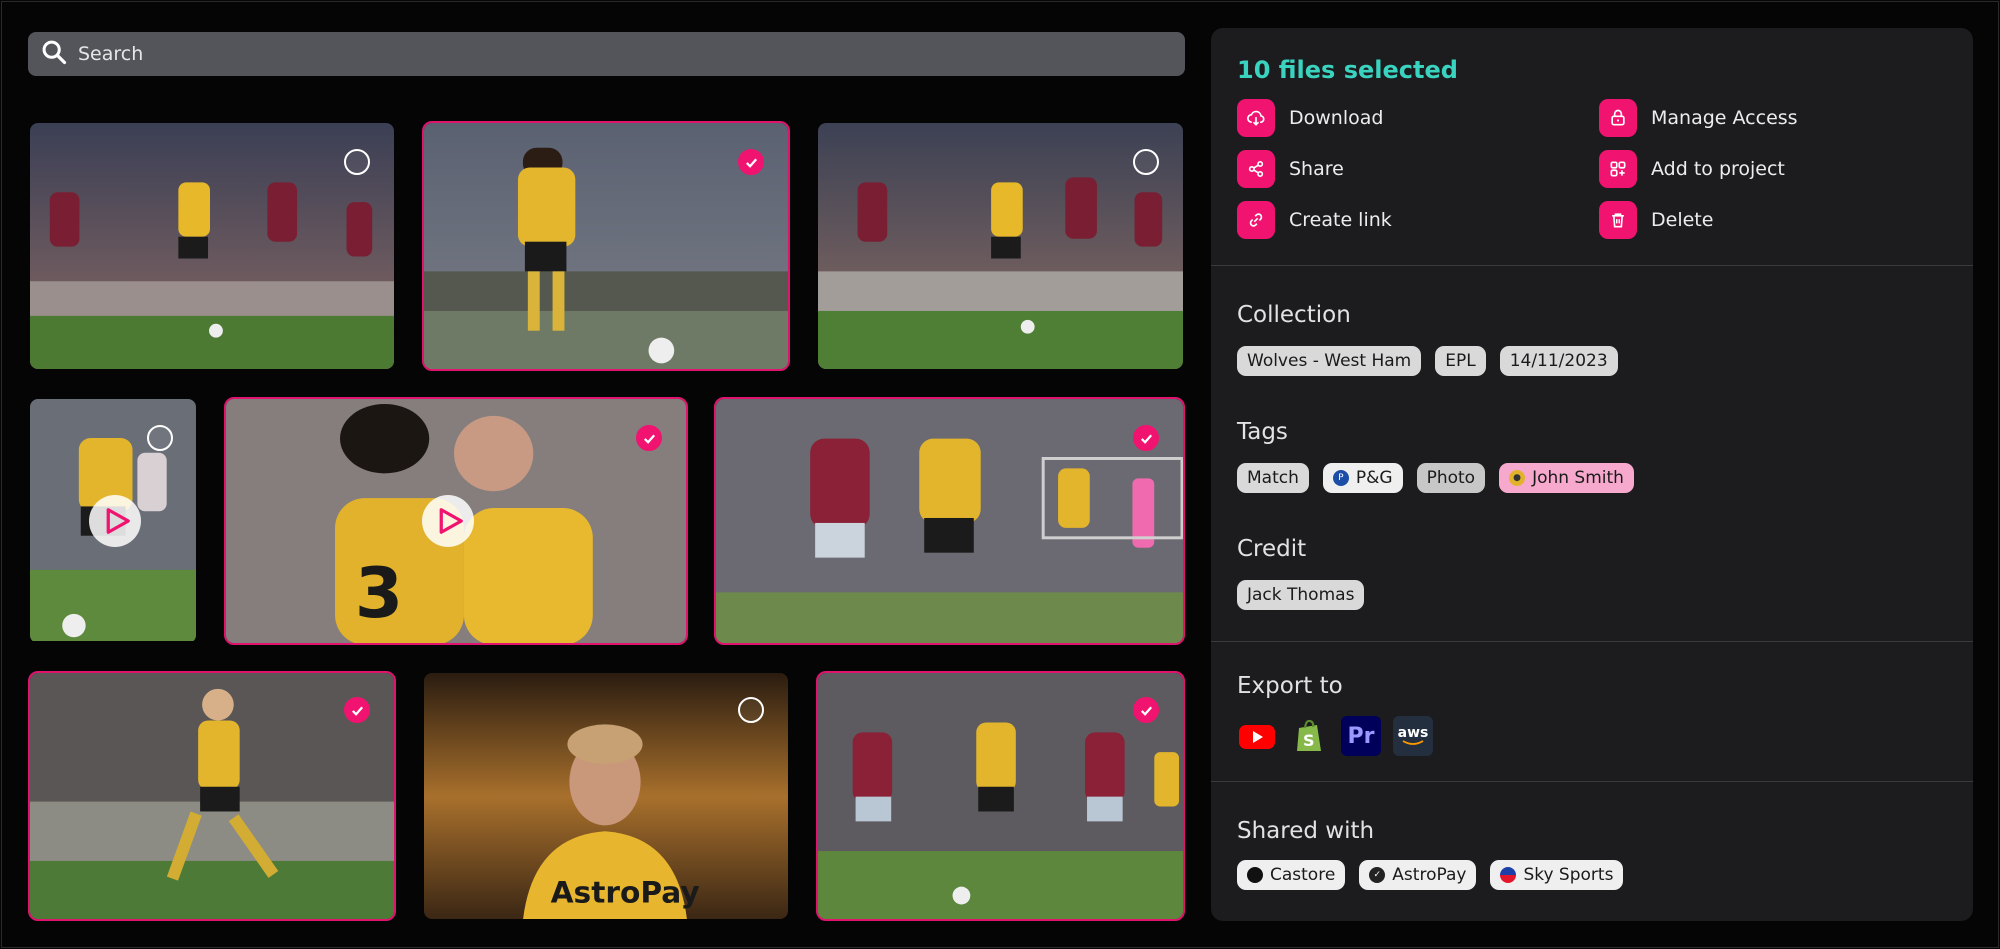 The height and width of the screenshot is (949, 2000). What do you see at coordinates (1294, 315) in the screenshot?
I see `collection-heading: Collection` at bounding box center [1294, 315].